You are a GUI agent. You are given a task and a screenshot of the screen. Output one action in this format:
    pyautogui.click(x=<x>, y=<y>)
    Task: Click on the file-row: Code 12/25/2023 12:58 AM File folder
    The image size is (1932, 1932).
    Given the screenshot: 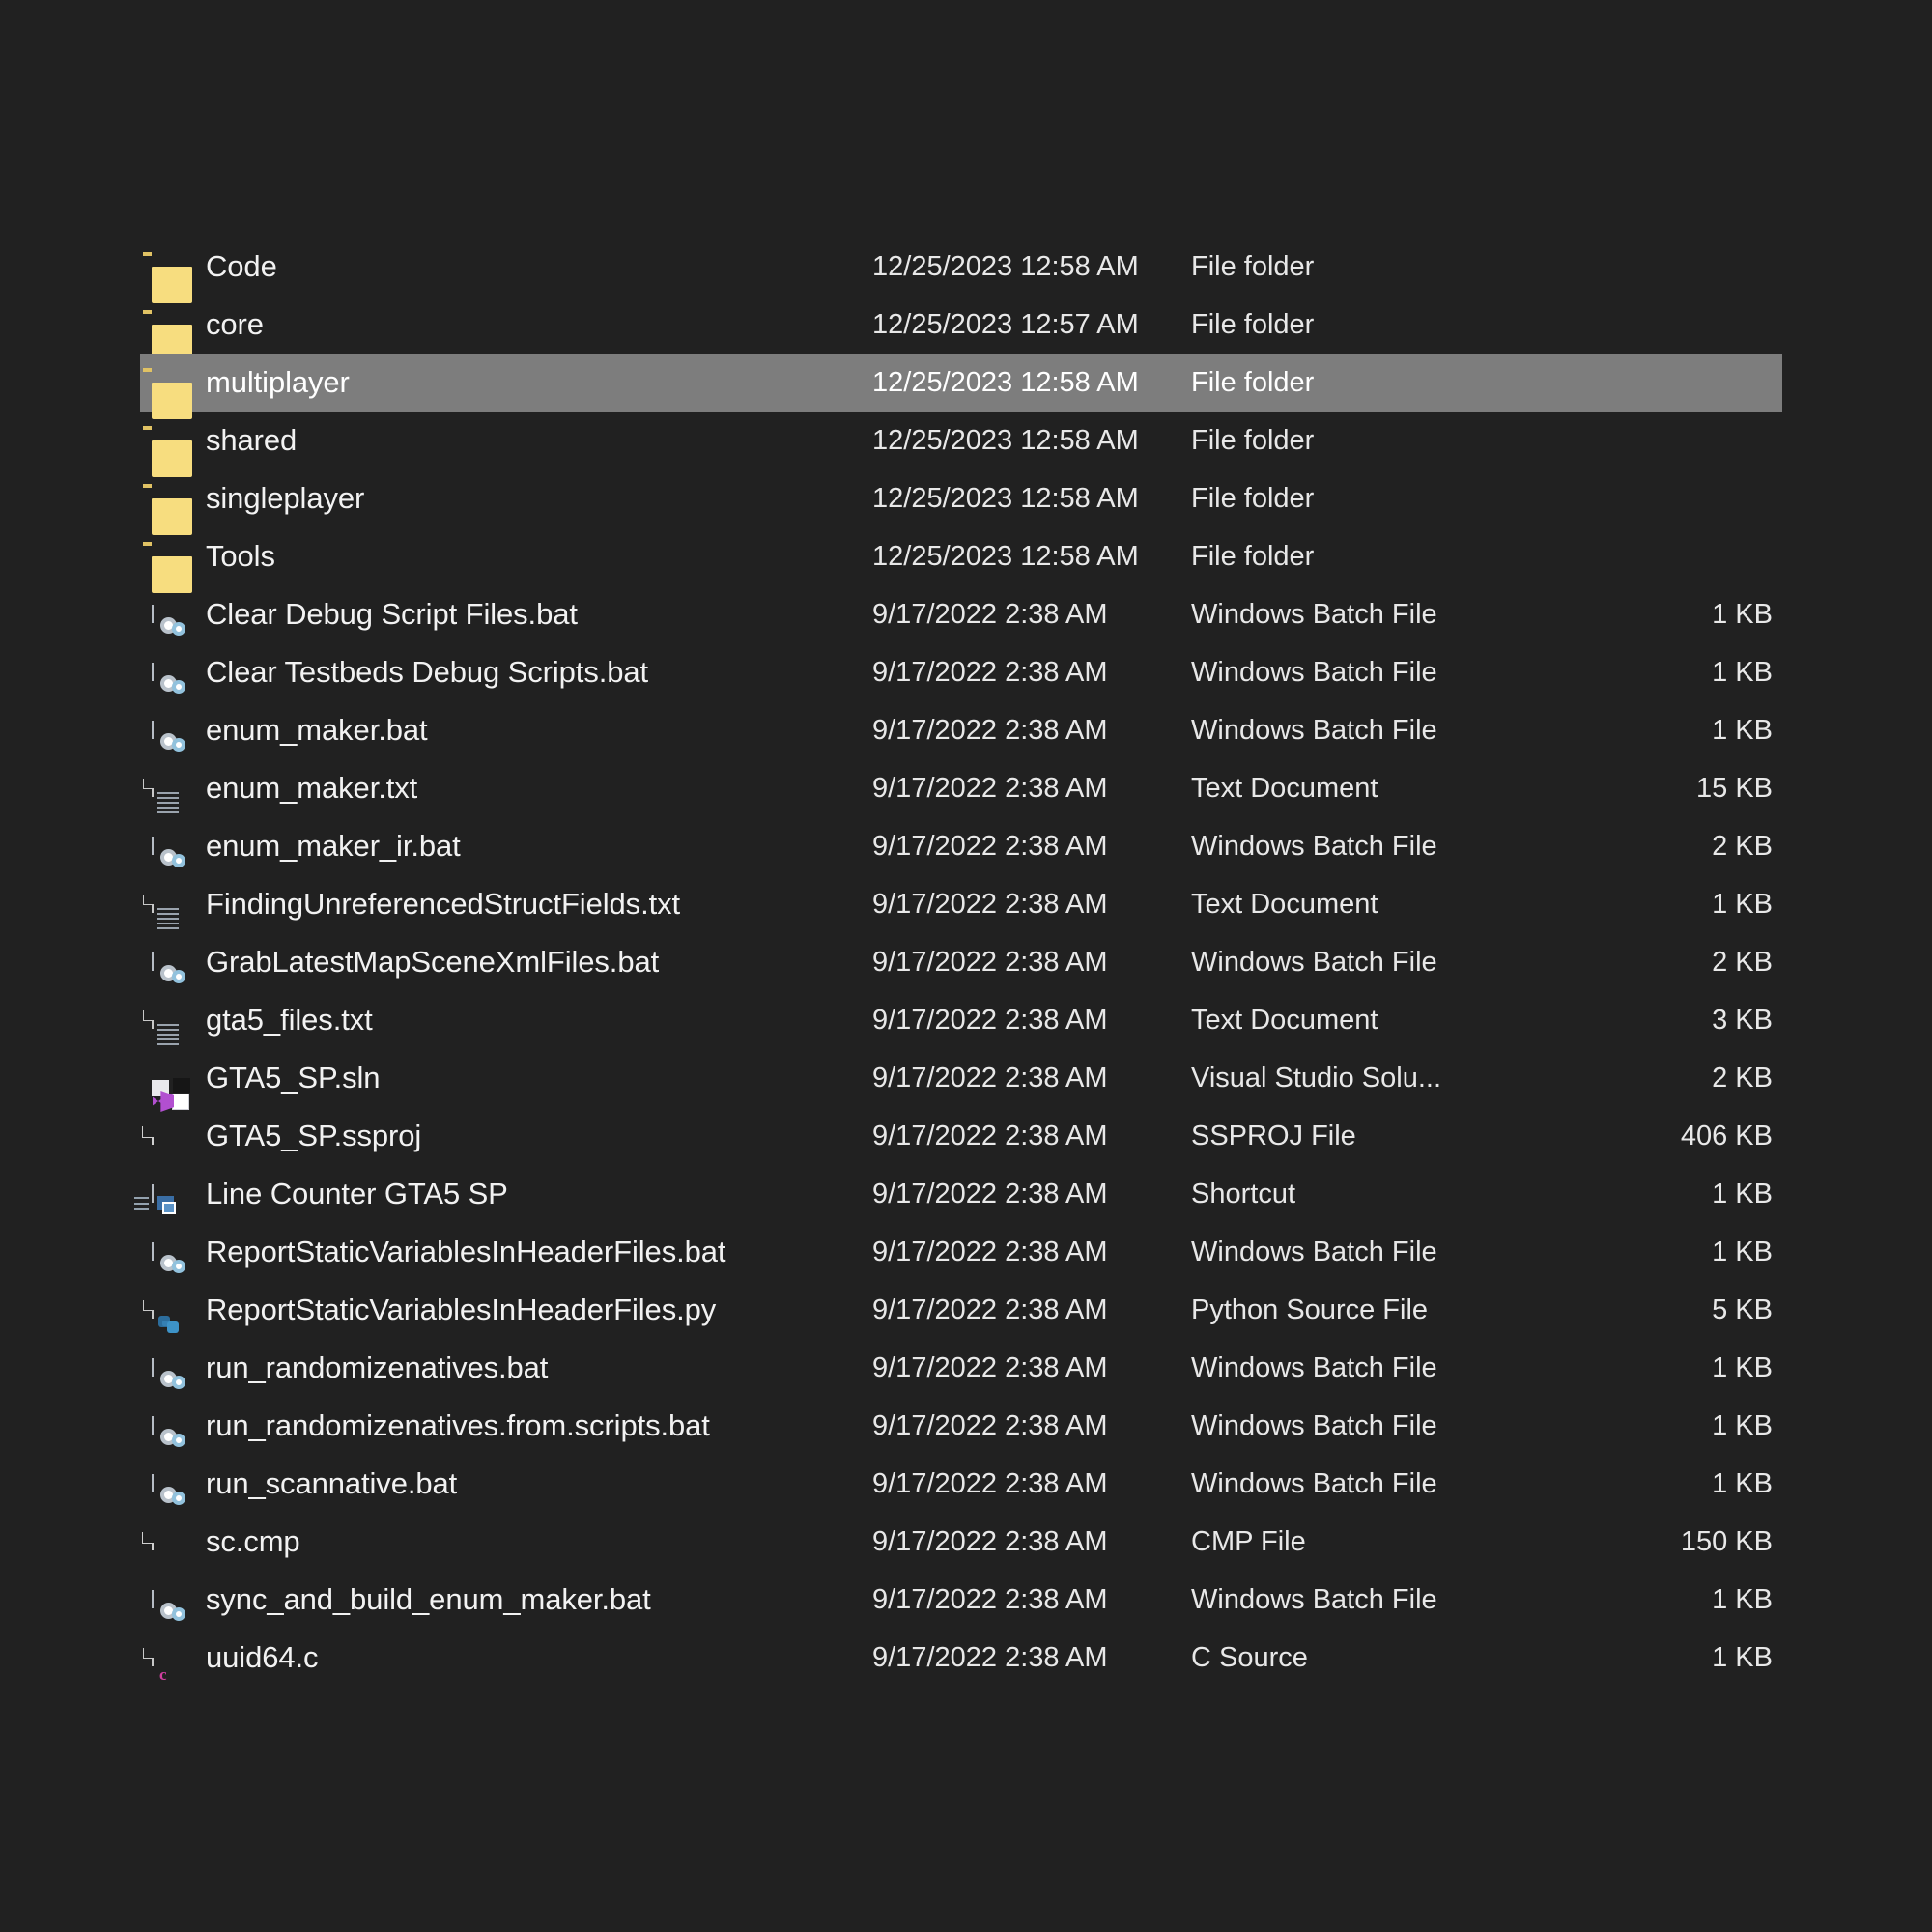 What is the action you would take?
    pyautogui.click(x=961, y=270)
    